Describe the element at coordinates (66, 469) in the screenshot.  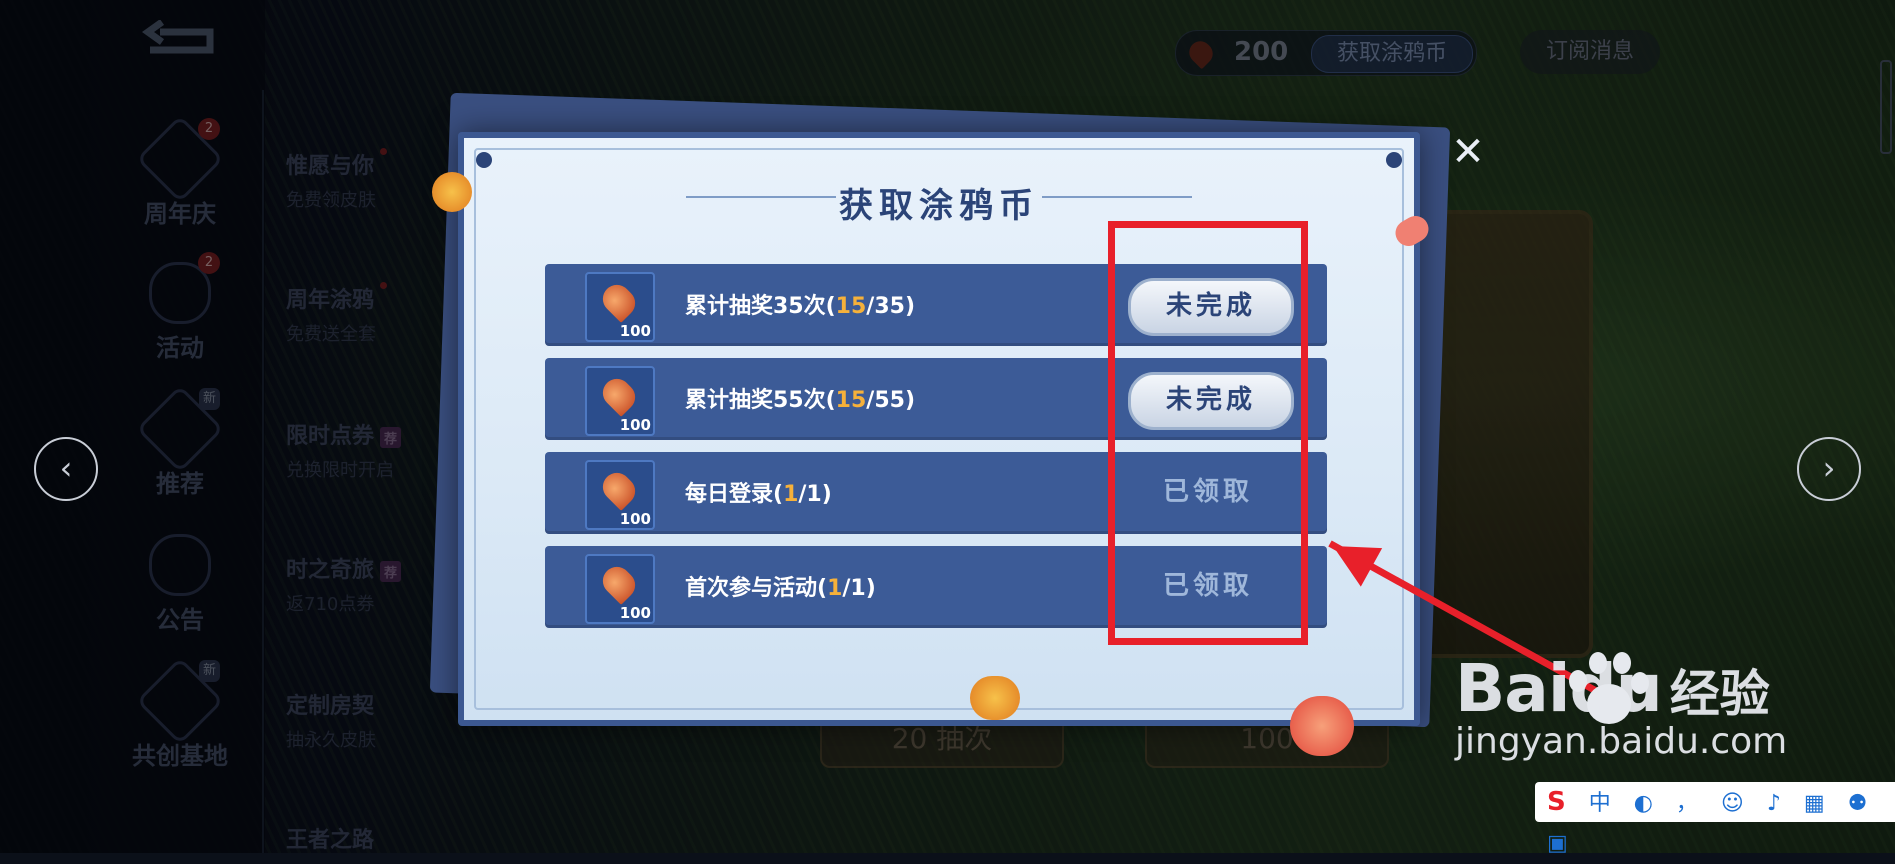
I see `prev-arrow-icon: ‹` at that location.